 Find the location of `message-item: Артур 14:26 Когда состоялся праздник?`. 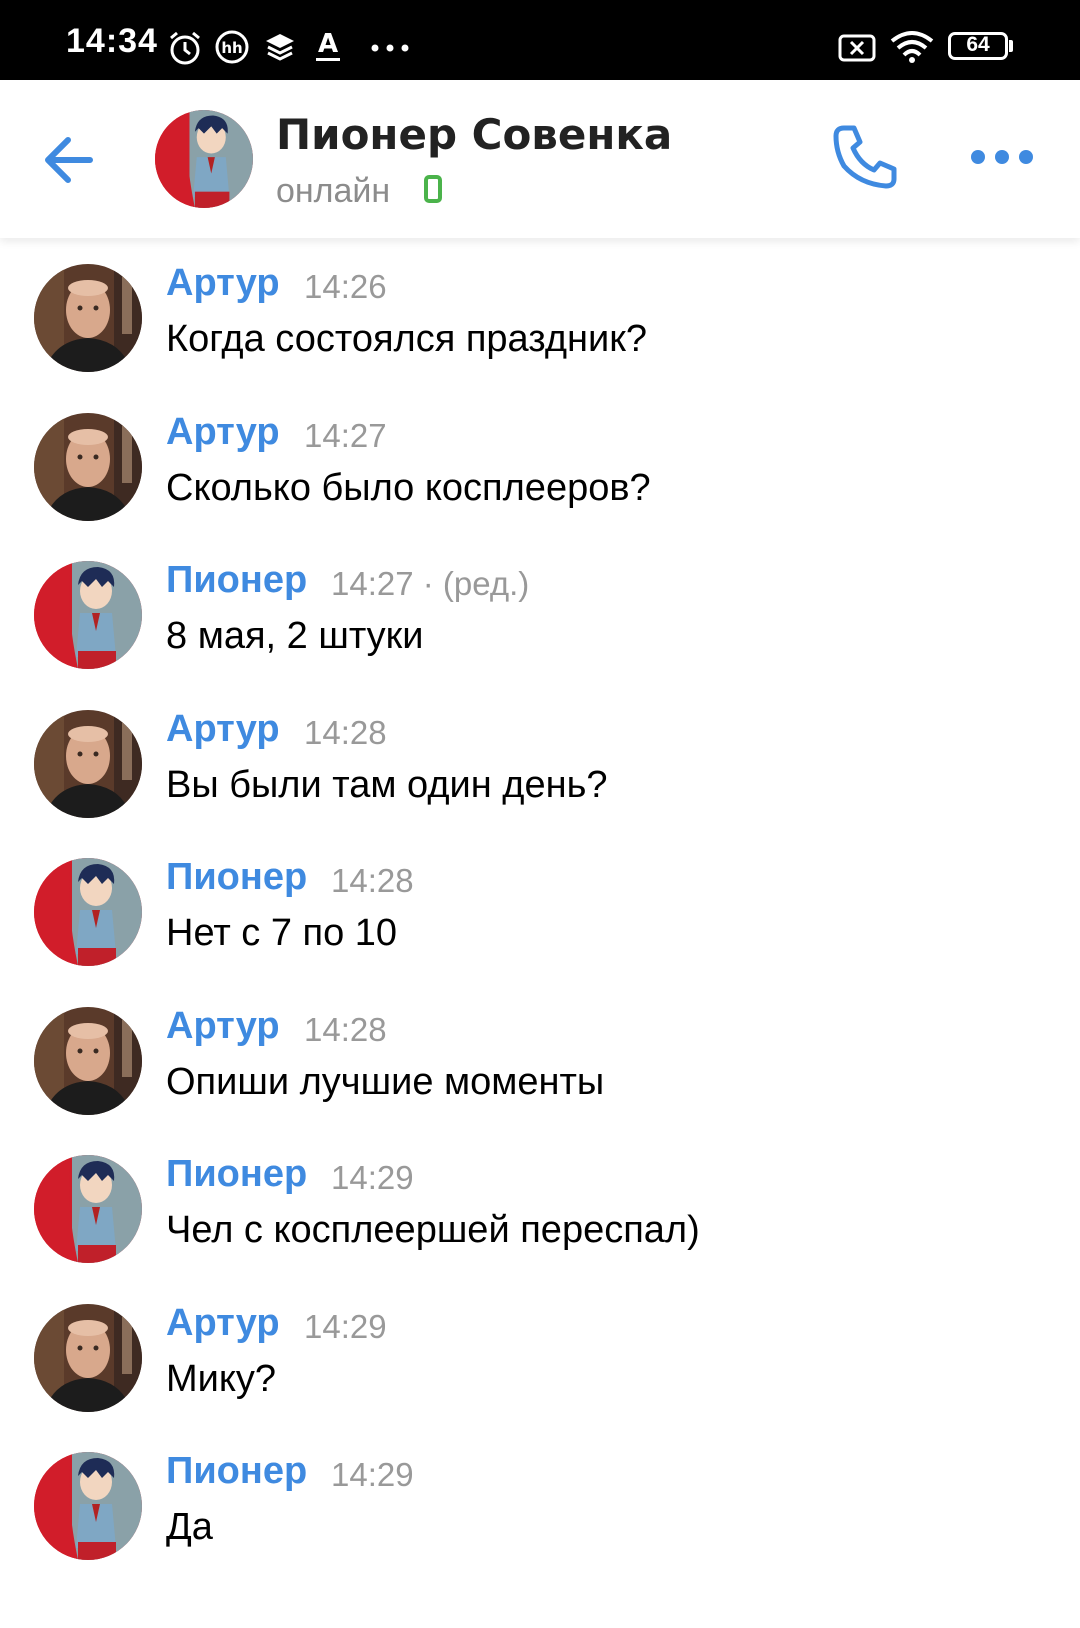

message-item: Артур 14:26 Когда состоялся праздник? is located at coordinates (540, 313).